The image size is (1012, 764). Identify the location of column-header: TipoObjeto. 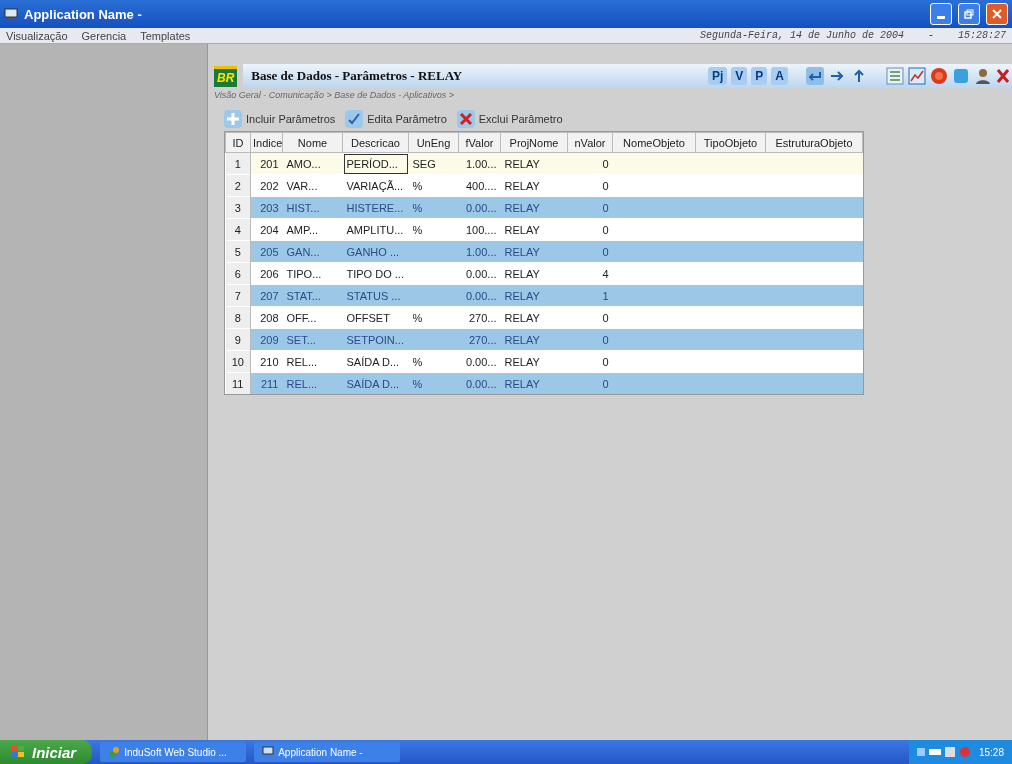
(730, 142).